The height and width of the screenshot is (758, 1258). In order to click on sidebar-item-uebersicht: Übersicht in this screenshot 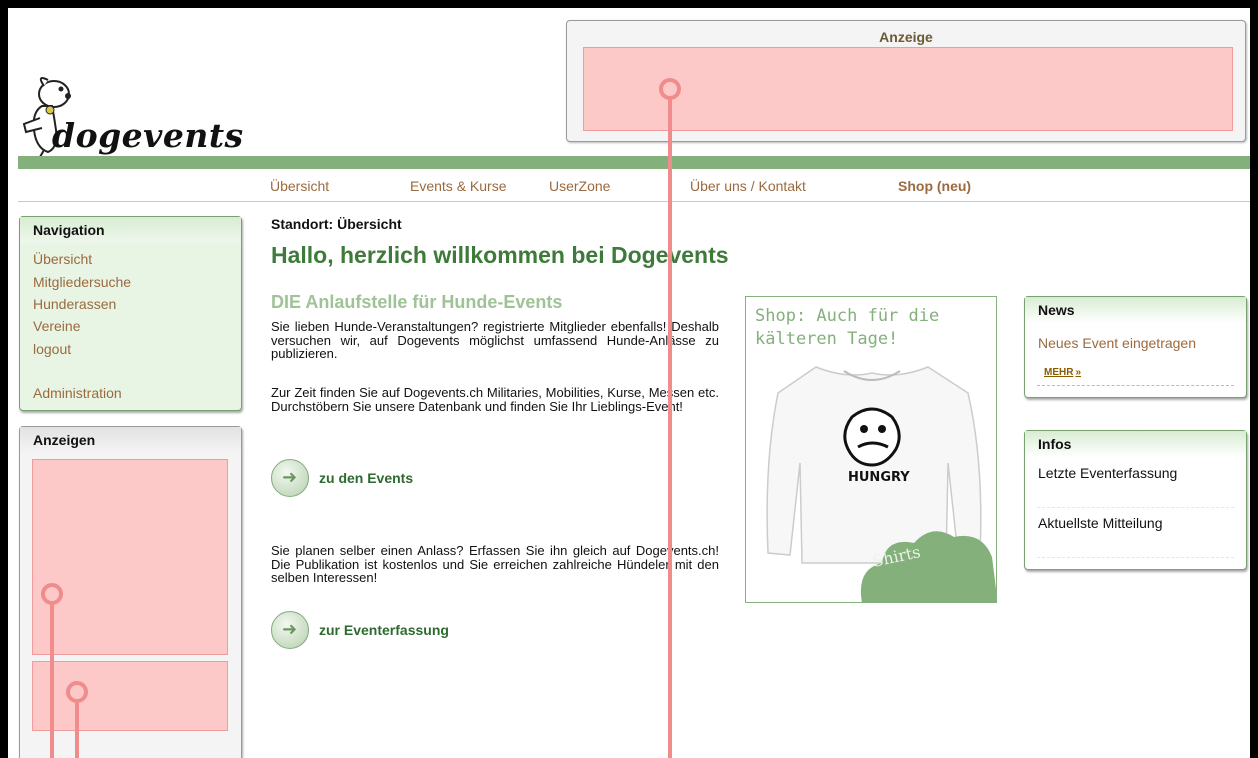, I will do `click(62, 259)`.